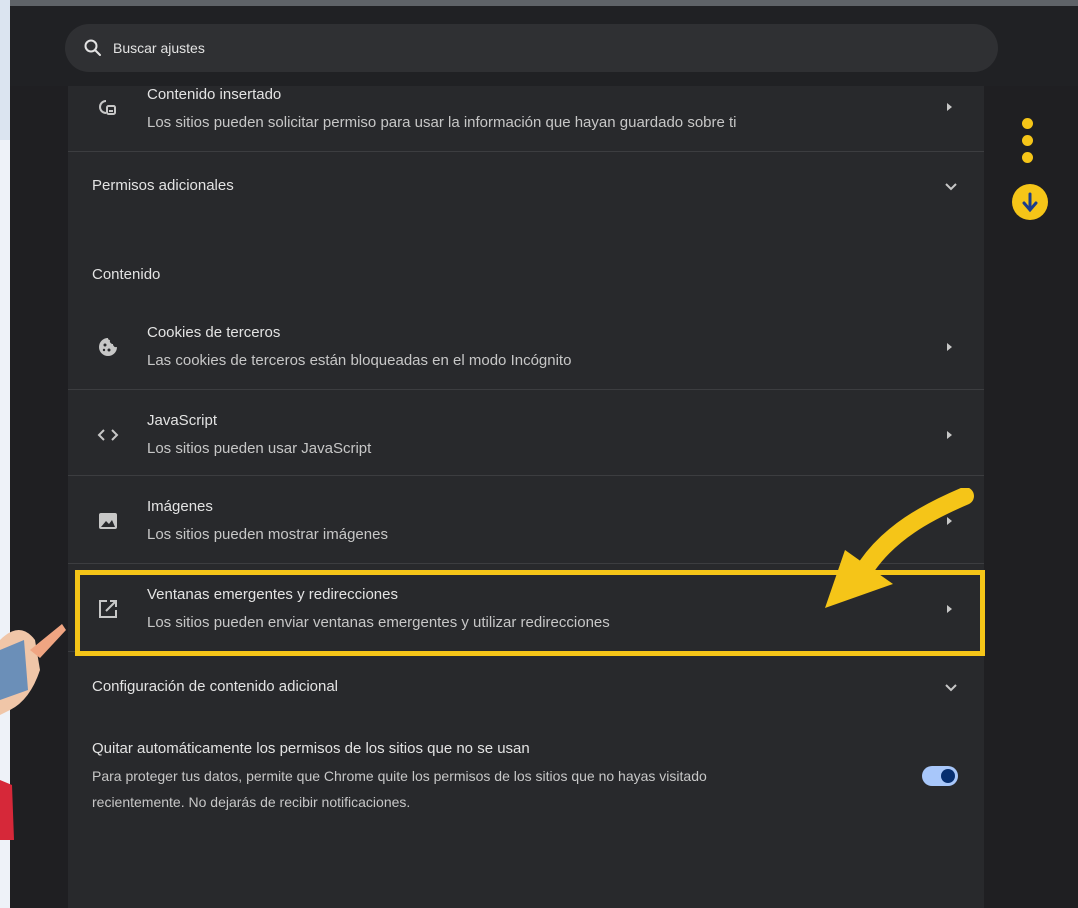 The width and height of the screenshot is (1078, 908). I want to click on setting-title: JavaScript, so click(182, 420).